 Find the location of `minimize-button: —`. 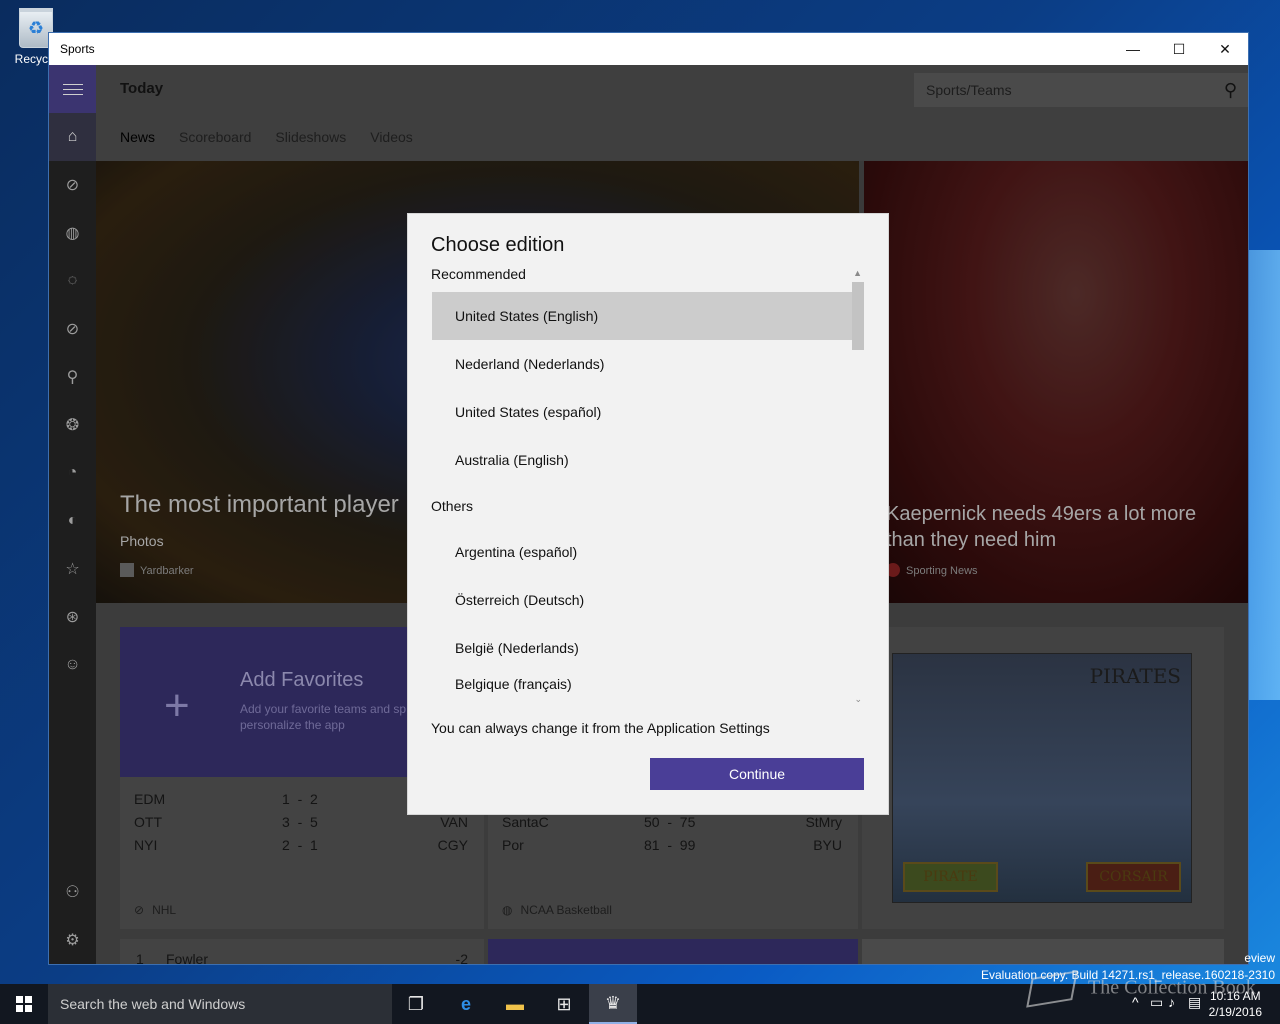

minimize-button: — is located at coordinates (1133, 49).